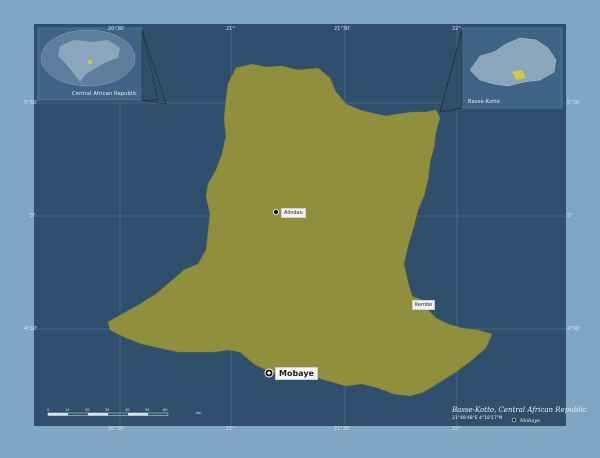  Describe the element at coordinates (116, 29) in the screenshot. I see `graticule-top-1: 20°30'` at that location.